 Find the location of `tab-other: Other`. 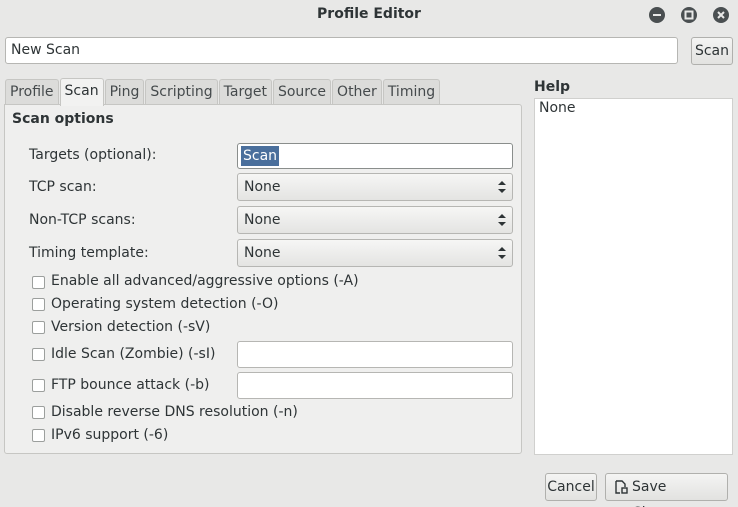

tab-other: Other is located at coordinates (357, 92).